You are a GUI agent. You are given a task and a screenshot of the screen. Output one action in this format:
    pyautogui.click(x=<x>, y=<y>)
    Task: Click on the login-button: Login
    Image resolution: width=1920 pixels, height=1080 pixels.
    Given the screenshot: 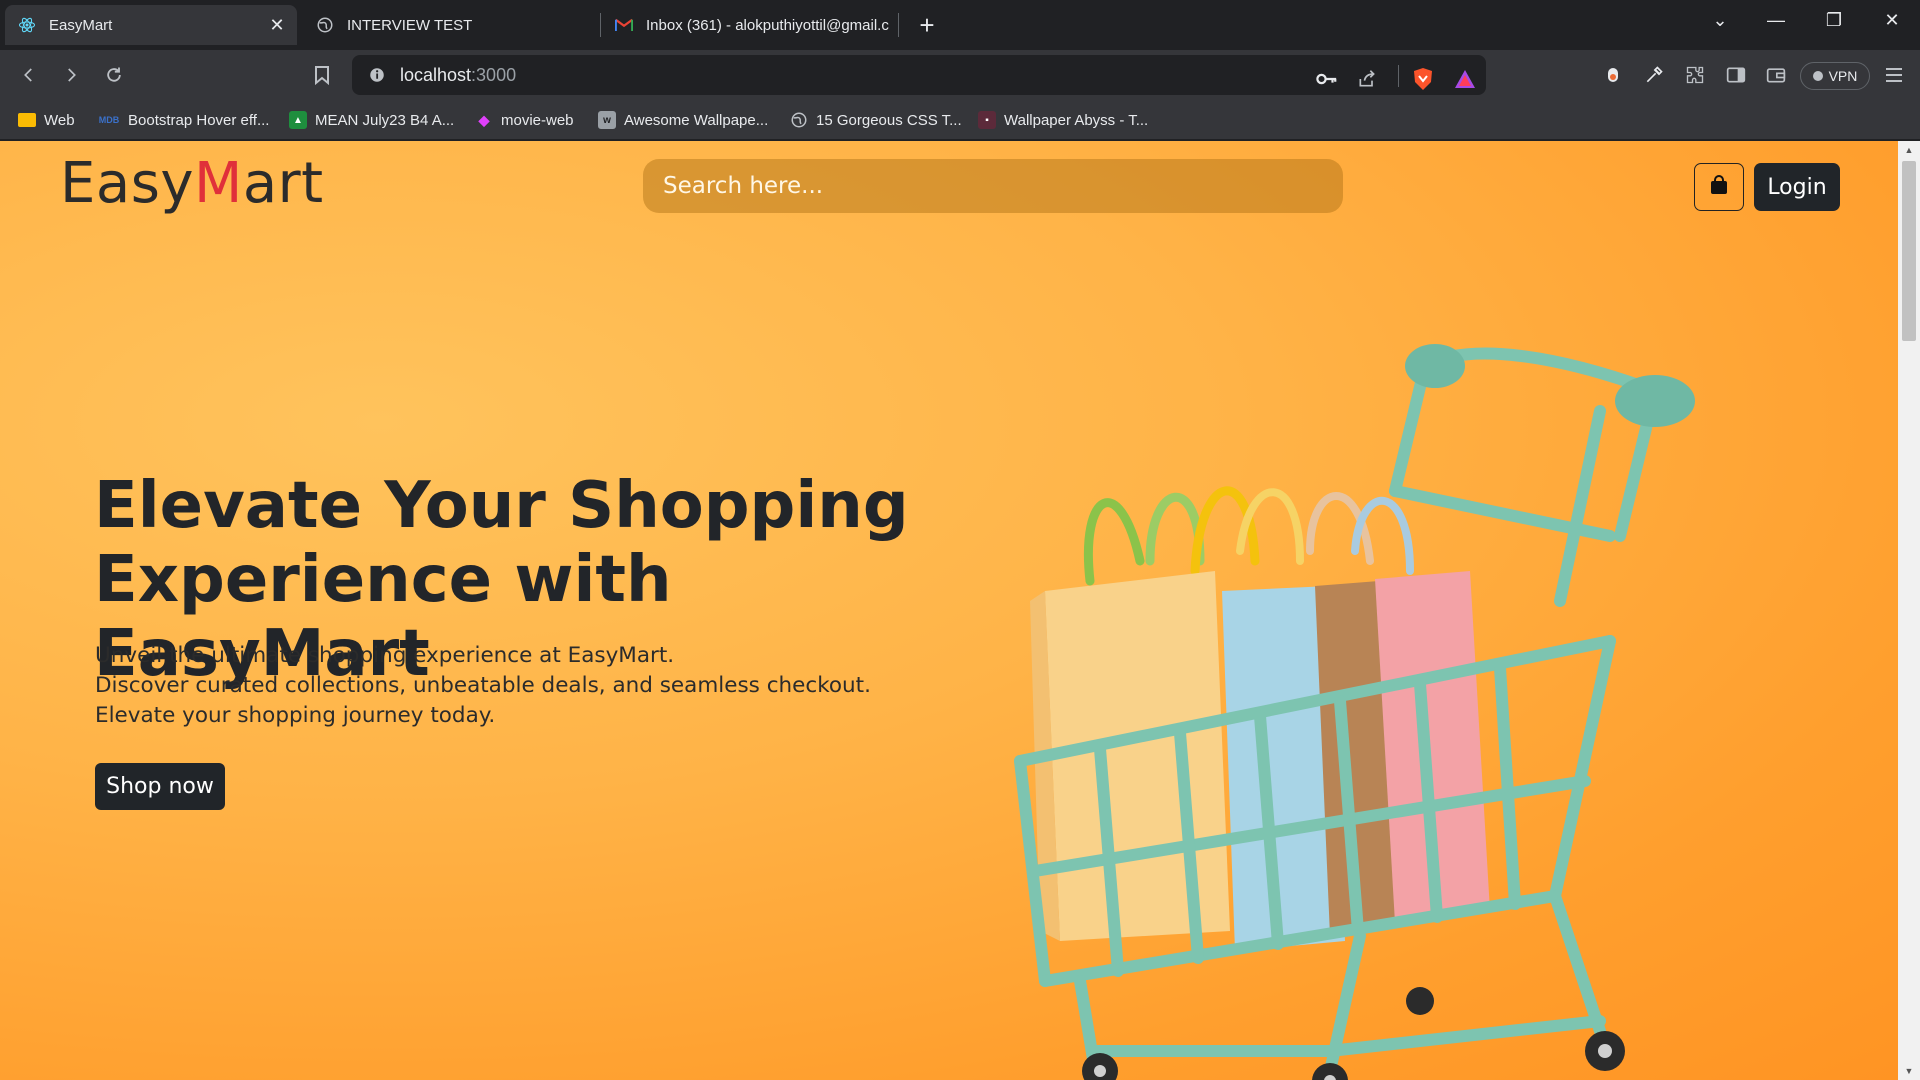 What is the action you would take?
    pyautogui.click(x=1797, y=187)
    